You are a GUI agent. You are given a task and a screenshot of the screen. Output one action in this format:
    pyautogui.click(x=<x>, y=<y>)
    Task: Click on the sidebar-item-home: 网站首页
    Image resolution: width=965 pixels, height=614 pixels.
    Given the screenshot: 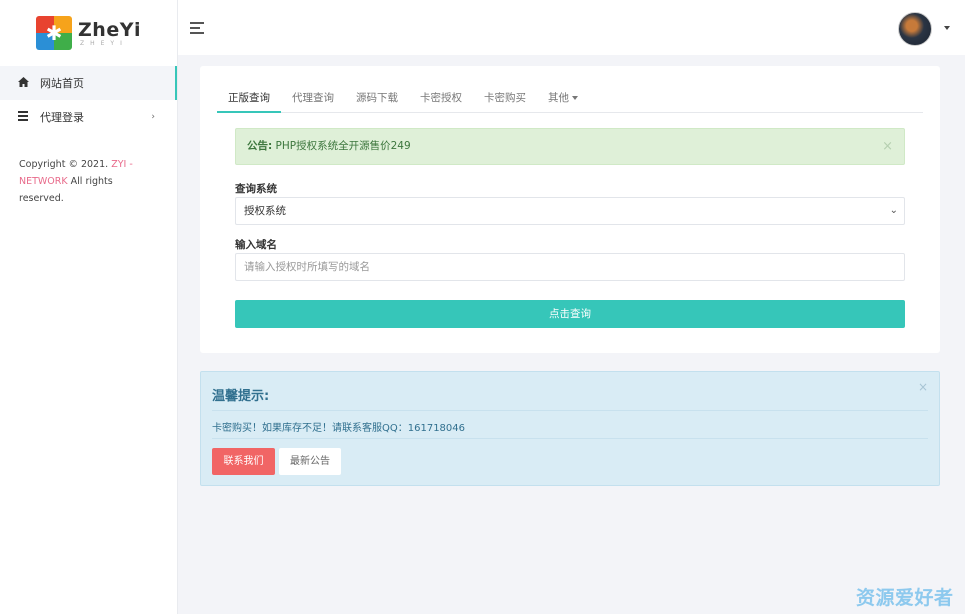 What is the action you would take?
    pyautogui.click(x=88, y=83)
    